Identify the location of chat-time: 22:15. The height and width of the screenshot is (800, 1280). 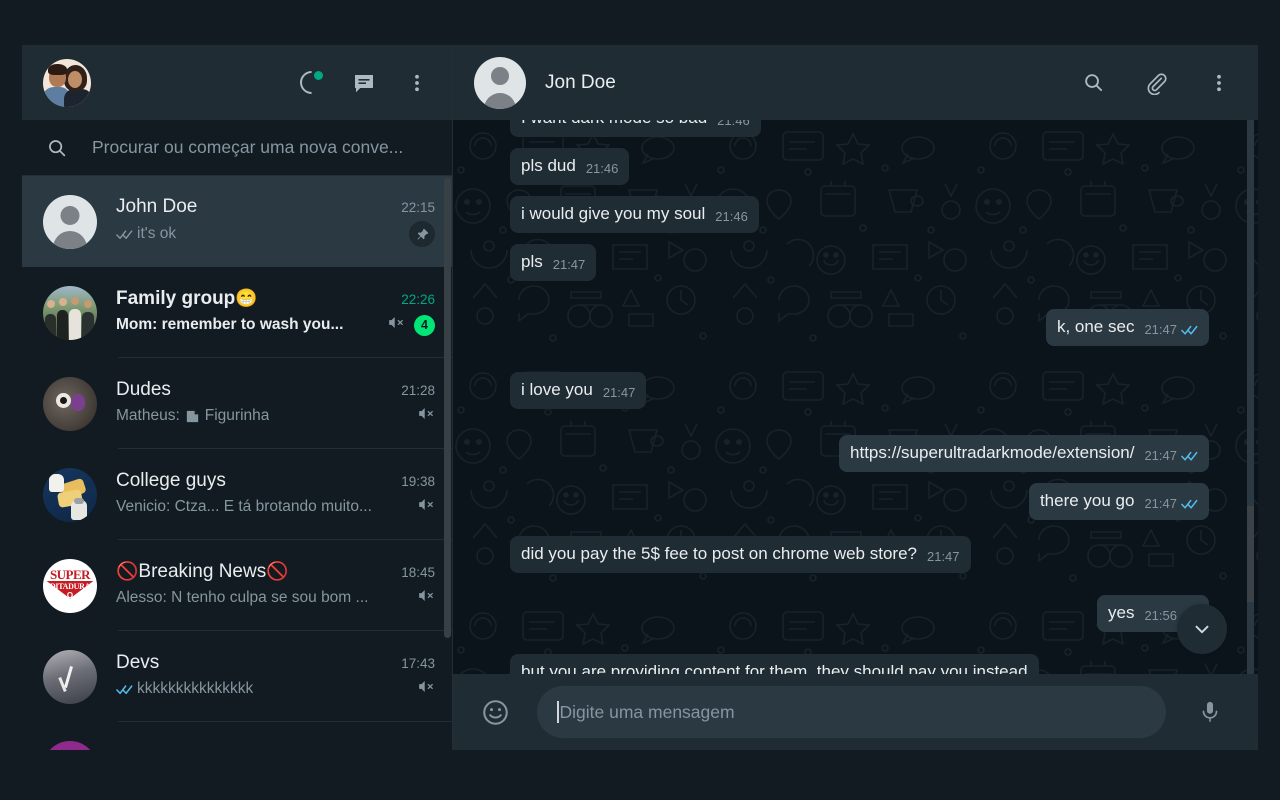
(418, 207).